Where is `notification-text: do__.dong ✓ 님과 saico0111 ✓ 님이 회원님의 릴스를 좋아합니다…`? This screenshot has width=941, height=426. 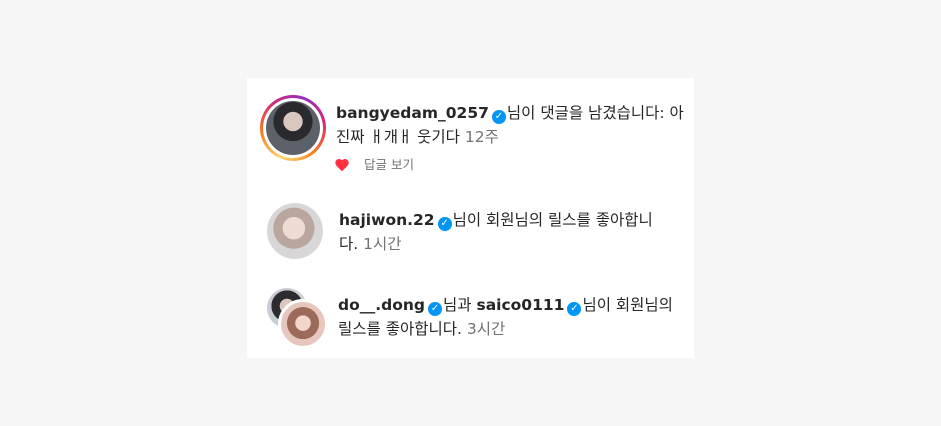 notification-text: do__.dong ✓ 님과 saico0111 ✓ 님이 회원님의 릴스를 좋아합니다… is located at coordinates (512, 317).